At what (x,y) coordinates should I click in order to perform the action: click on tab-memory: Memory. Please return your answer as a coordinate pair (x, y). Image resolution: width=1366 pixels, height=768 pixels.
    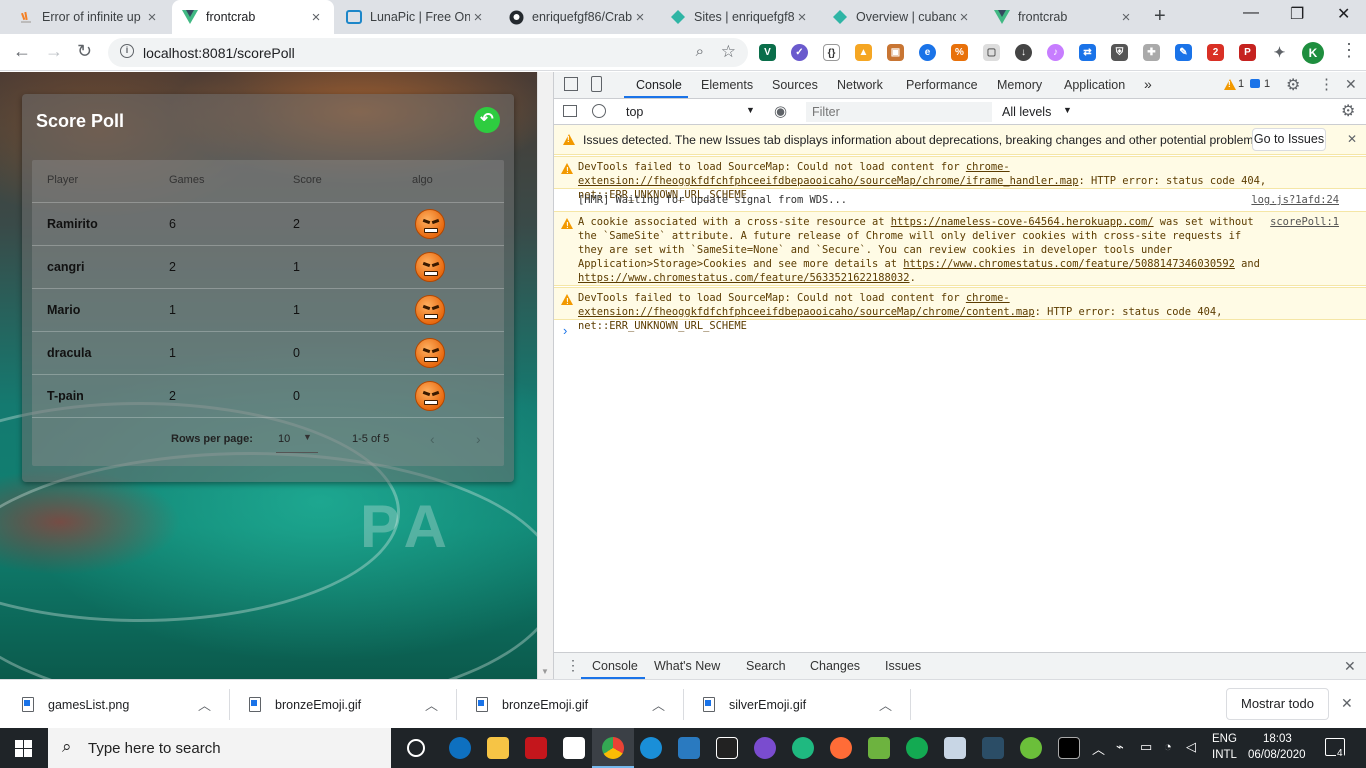
    Looking at the image, I should click on (1019, 85).